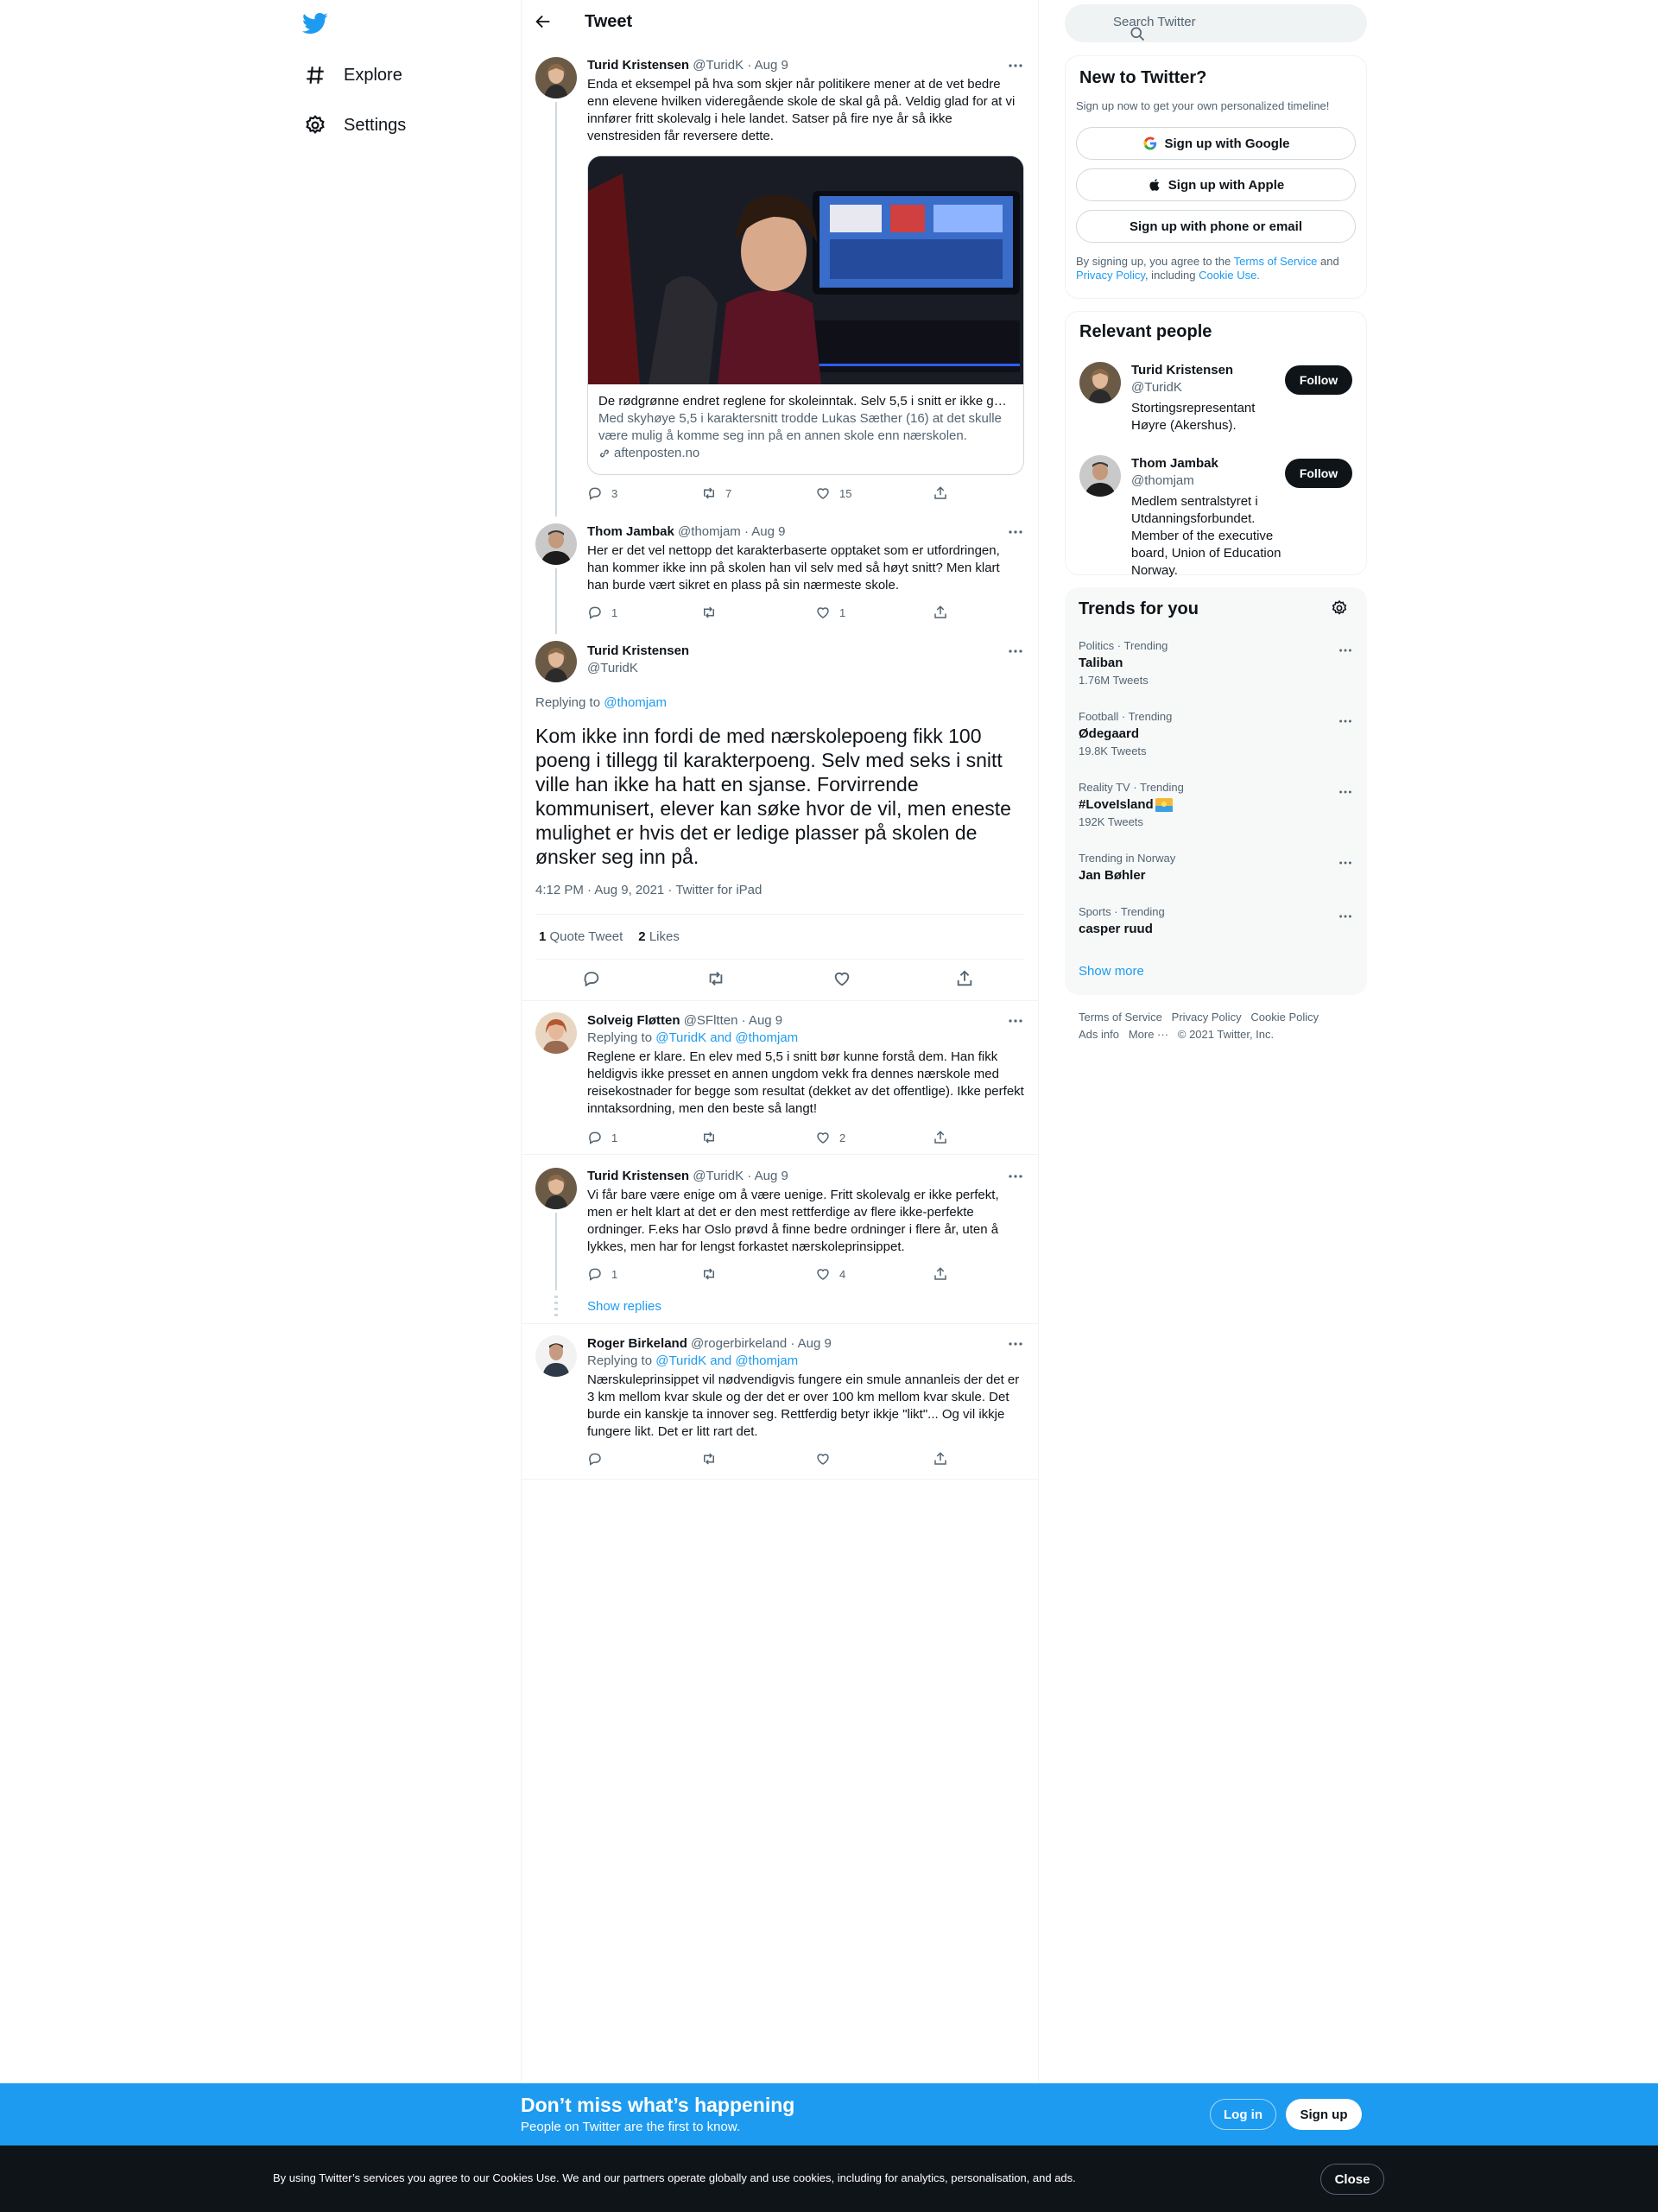  I want to click on terms-link: Terms of Service, so click(1276, 261).